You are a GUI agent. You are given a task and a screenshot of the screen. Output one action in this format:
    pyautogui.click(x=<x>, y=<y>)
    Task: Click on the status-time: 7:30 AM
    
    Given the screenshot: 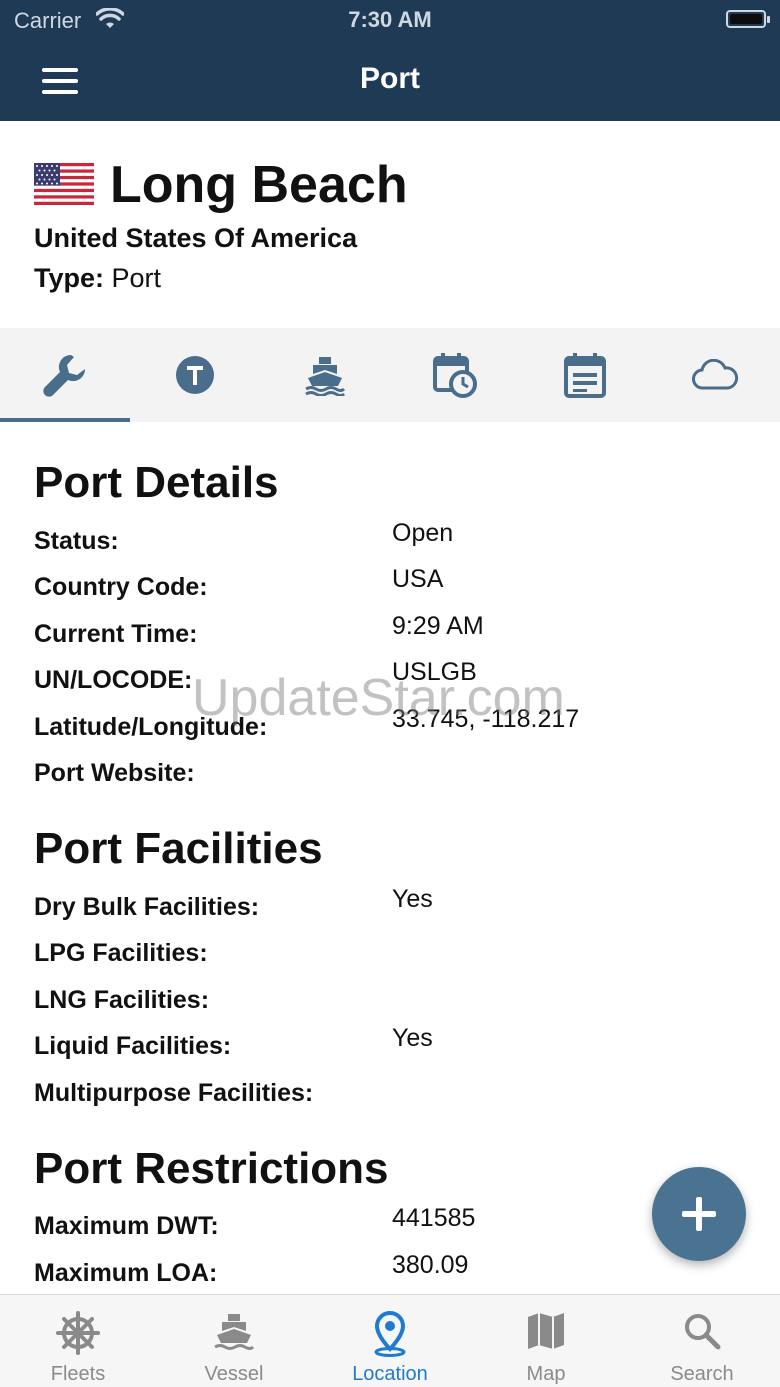 What is the action you would take?
    pyautogui.click(x=390, y=19)
    